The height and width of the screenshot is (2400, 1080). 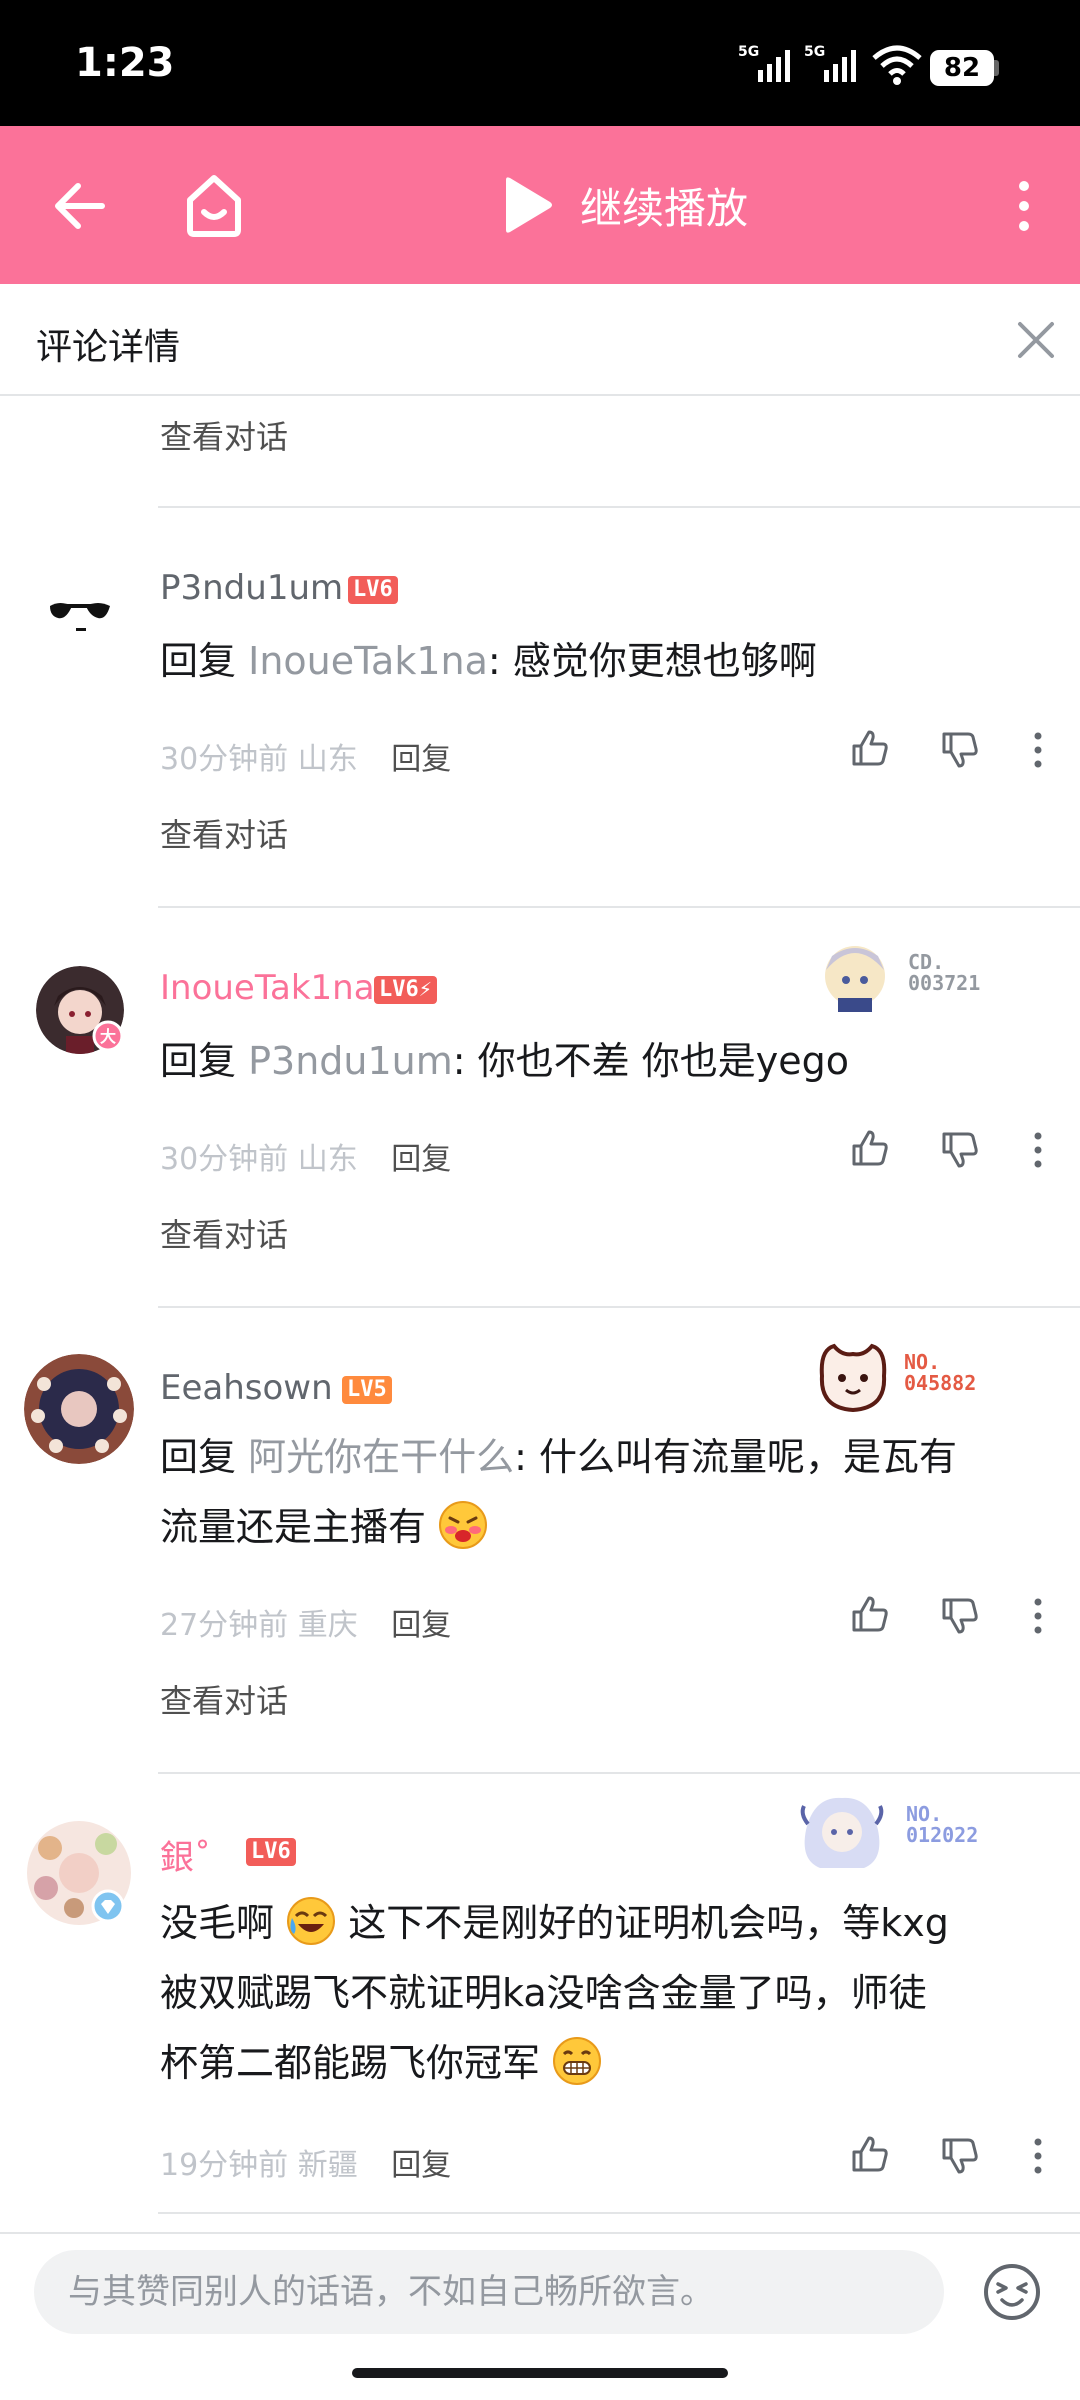 I want to click on reply-mention: P3ndu1um, so click(x=350, y=1061).